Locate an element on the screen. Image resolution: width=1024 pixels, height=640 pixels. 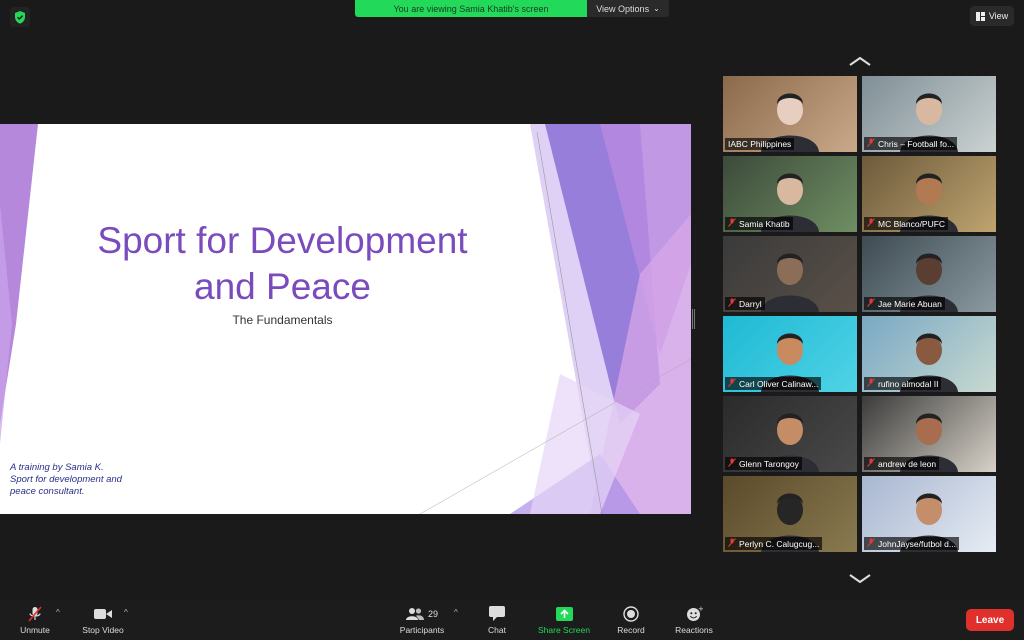
share-screen-label: Share Screen is located at coordinates (564, 629).